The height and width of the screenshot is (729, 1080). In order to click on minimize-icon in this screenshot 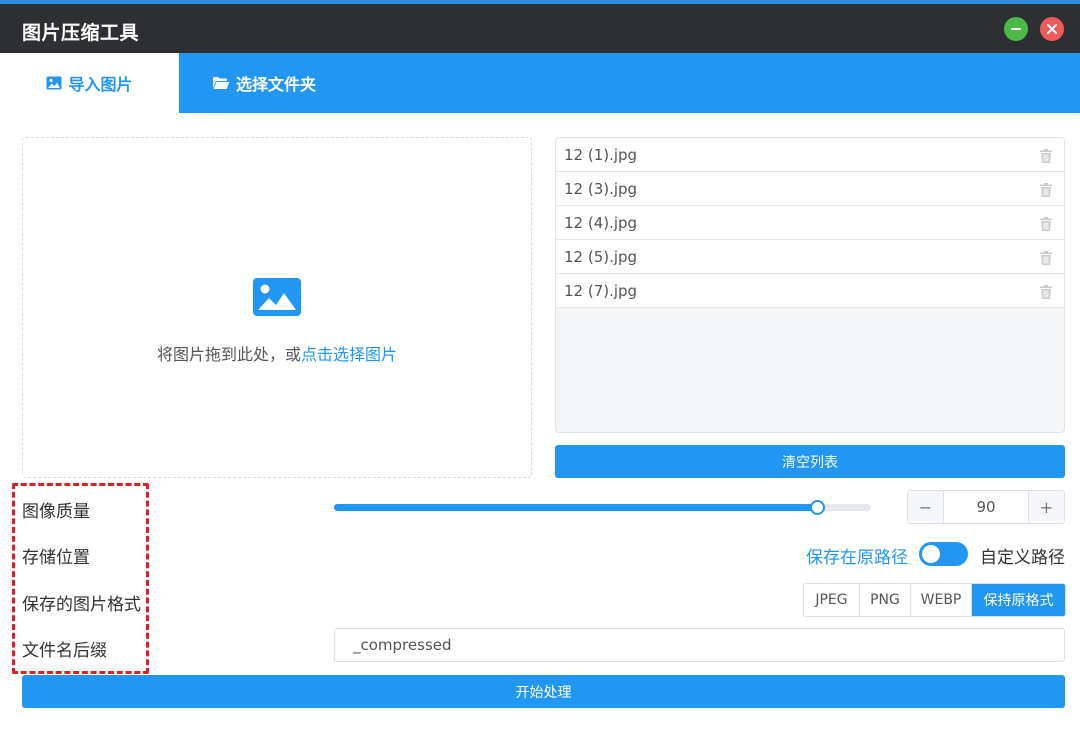, I will do `click(1016, 29)`.